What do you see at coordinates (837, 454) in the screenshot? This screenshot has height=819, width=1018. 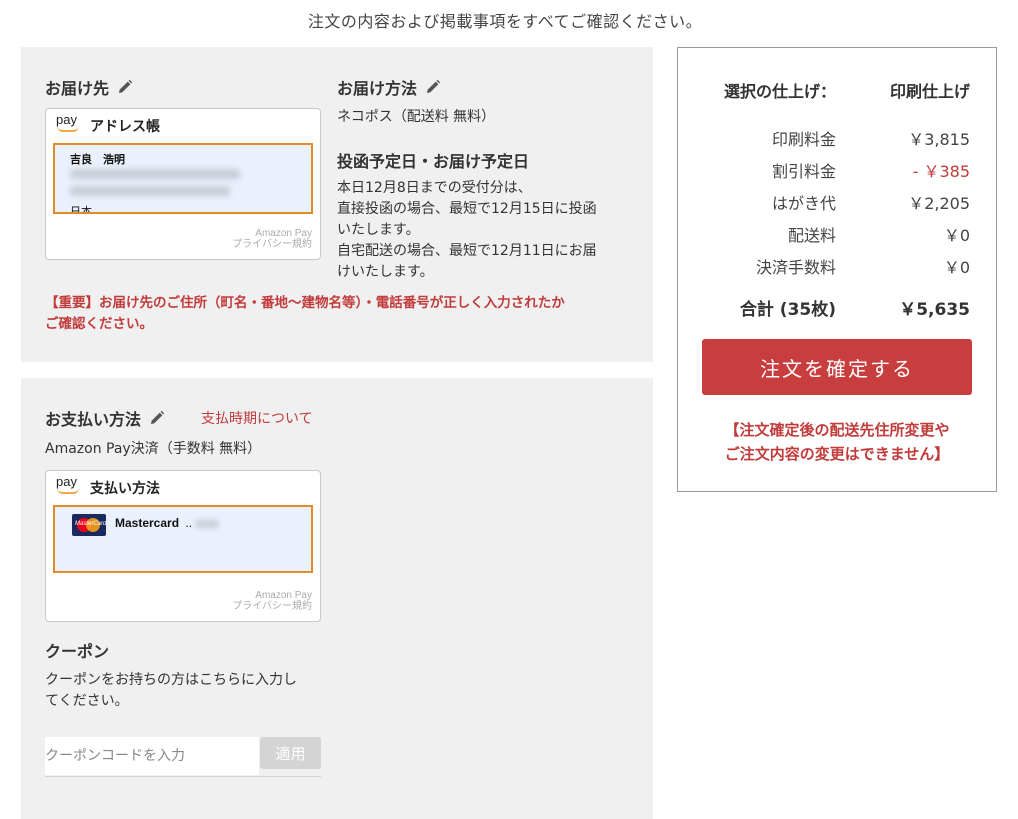 I see `confirm-note-line-2: ご注文内容の変更はできません】` at bounding box center [837, 454].